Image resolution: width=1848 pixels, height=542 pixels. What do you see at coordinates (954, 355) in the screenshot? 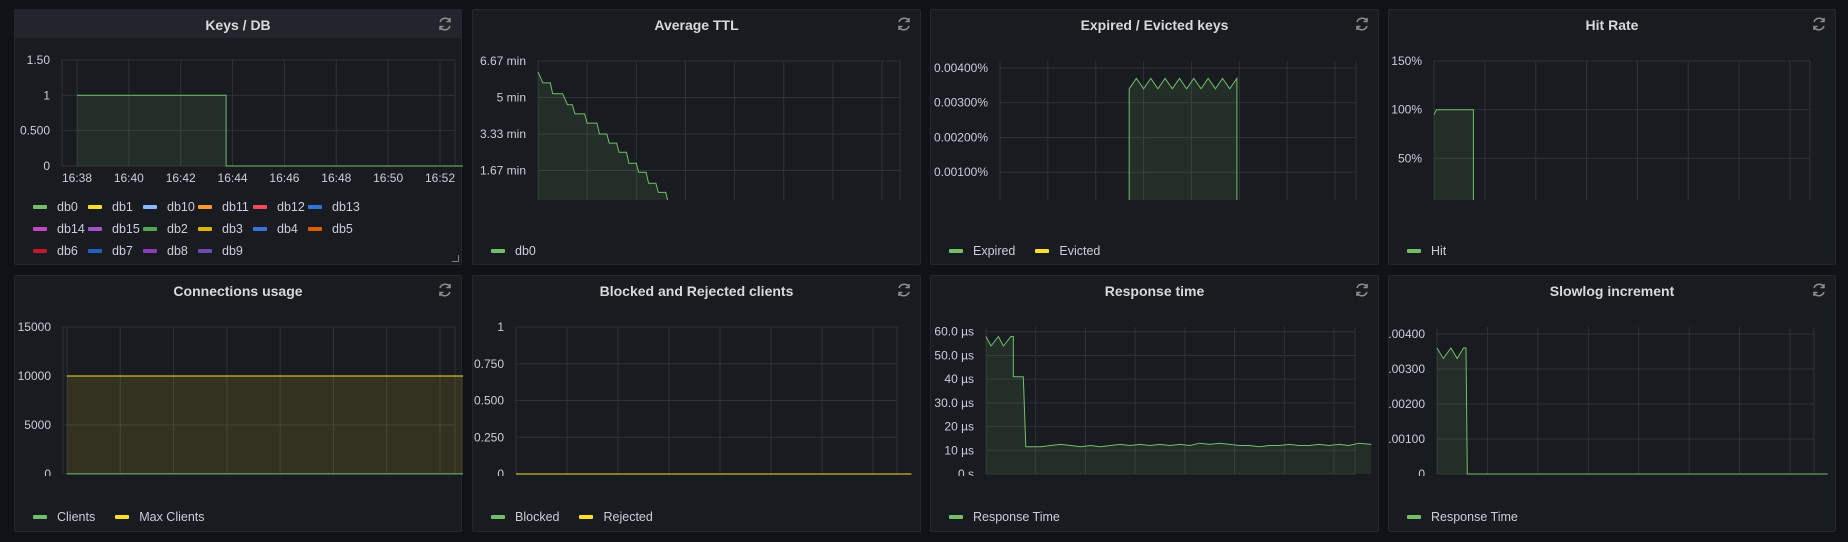
I see `y-tick-label: 50.0 µs` at bounding box center [954, 355].